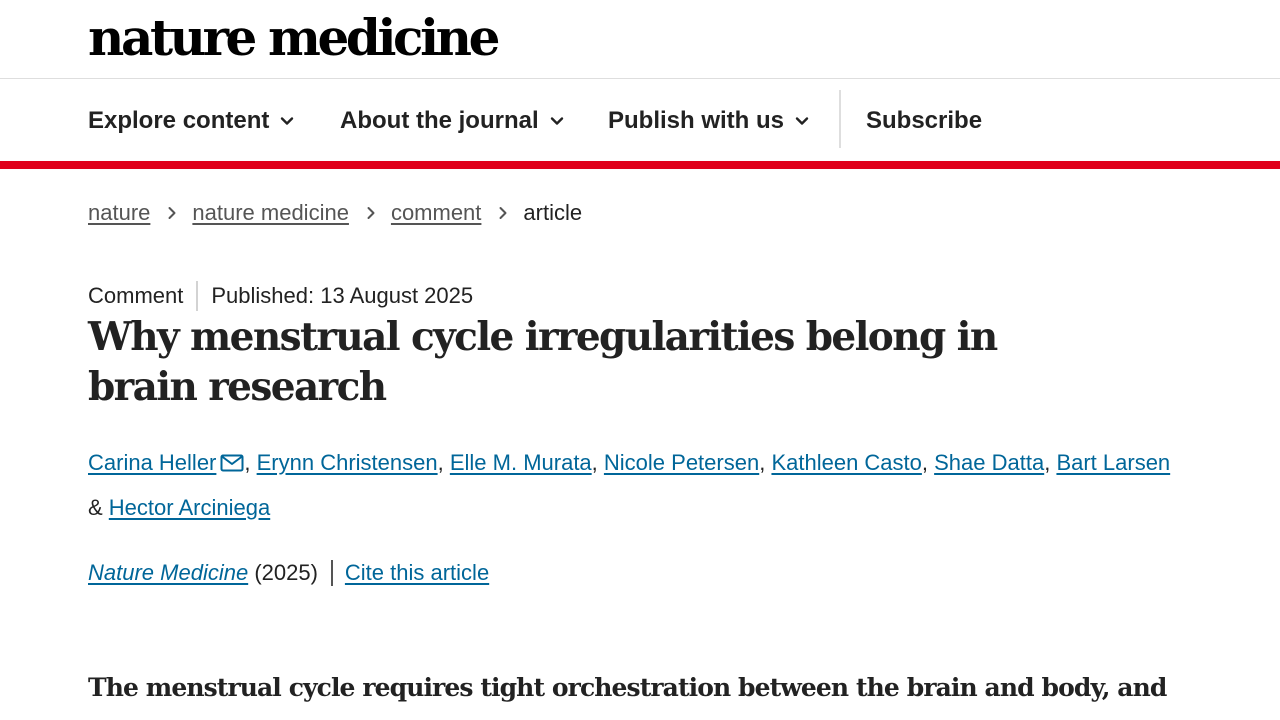  I want to click on author-link: Kathleen Casto, so click(846, 462).